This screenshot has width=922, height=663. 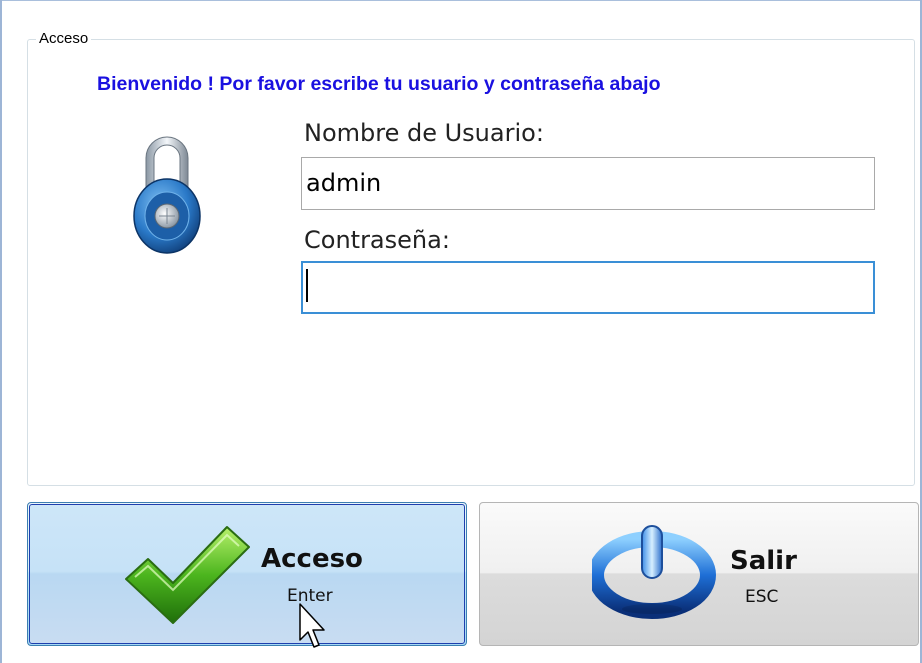 I want to click on padlock-icon, so click(x=167, y=195).